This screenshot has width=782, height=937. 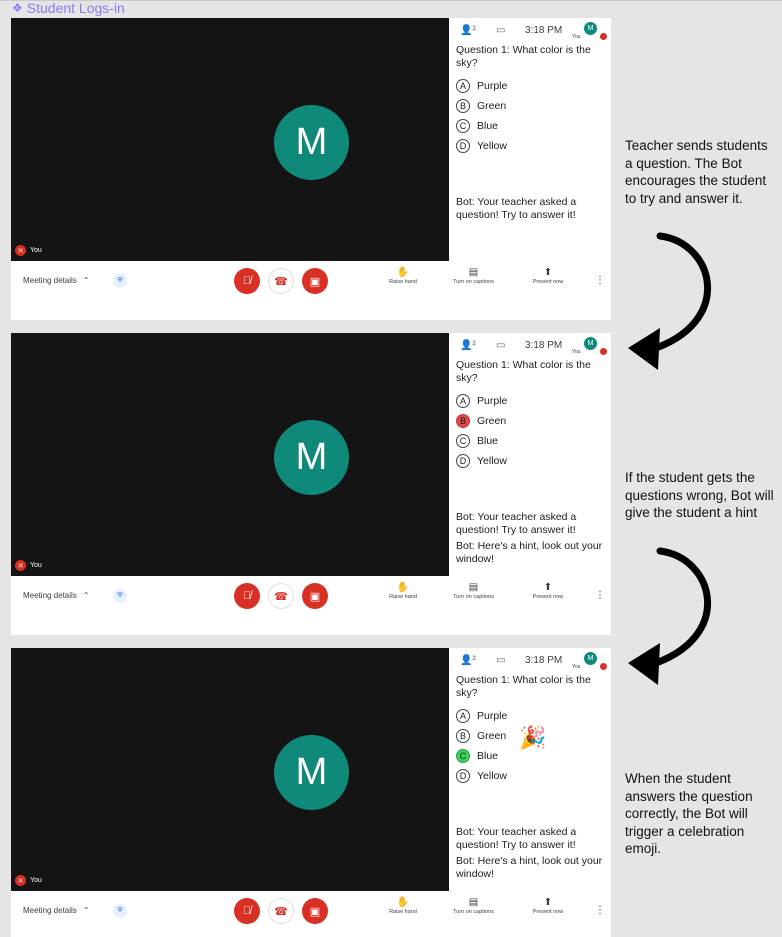 What do you see at coordinates (603, 36) in the screenshot?
I see `muted-badge-icon` at bounding box center [603, 36].